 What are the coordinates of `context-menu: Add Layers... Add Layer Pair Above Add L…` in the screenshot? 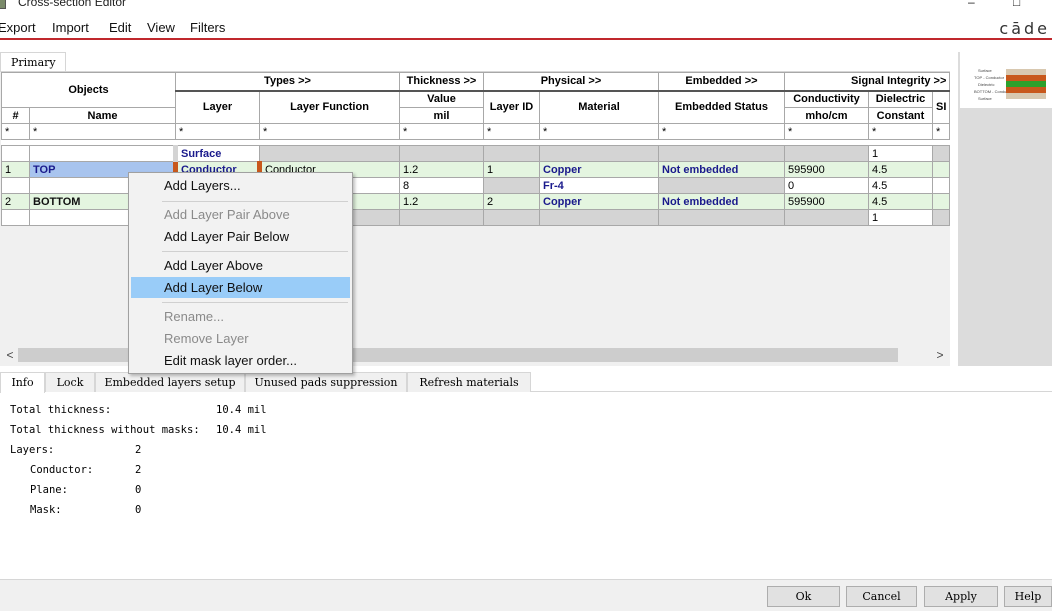 It's located at (240, 273).